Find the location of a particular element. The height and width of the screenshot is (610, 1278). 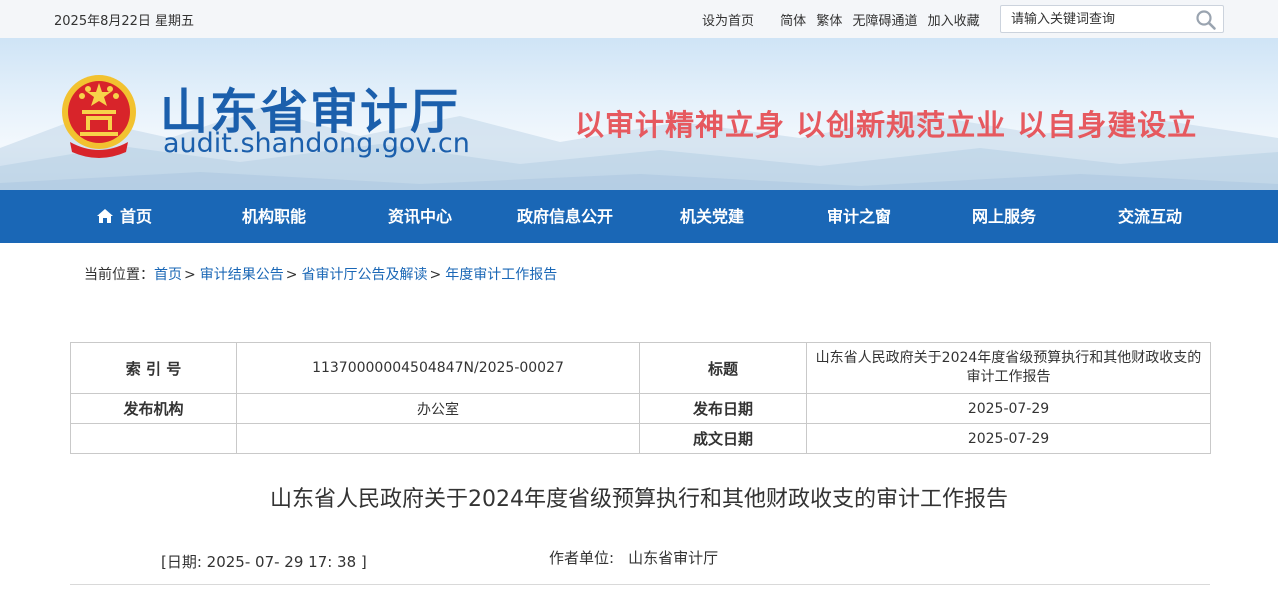

title-value: 山东省人民政府关于2024年度省级预算执行和其他财政收支的审计工作报告 is located at coordinates (1008, 368).